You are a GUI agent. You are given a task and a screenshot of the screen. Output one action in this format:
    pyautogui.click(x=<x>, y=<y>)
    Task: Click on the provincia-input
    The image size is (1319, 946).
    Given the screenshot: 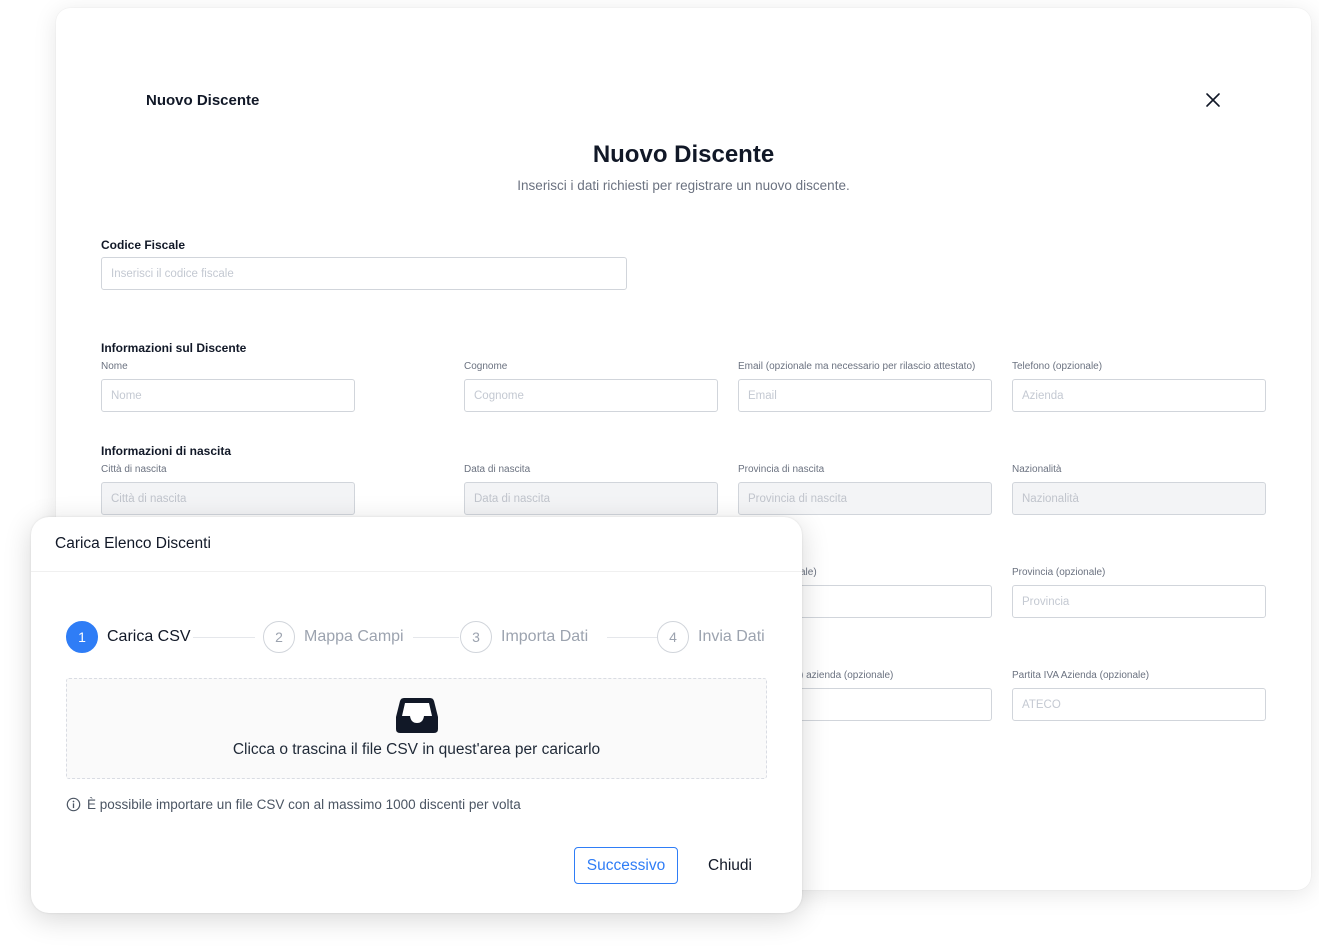 What is the action you would take?
    pyautogui.click(x=1139, y=601)
    